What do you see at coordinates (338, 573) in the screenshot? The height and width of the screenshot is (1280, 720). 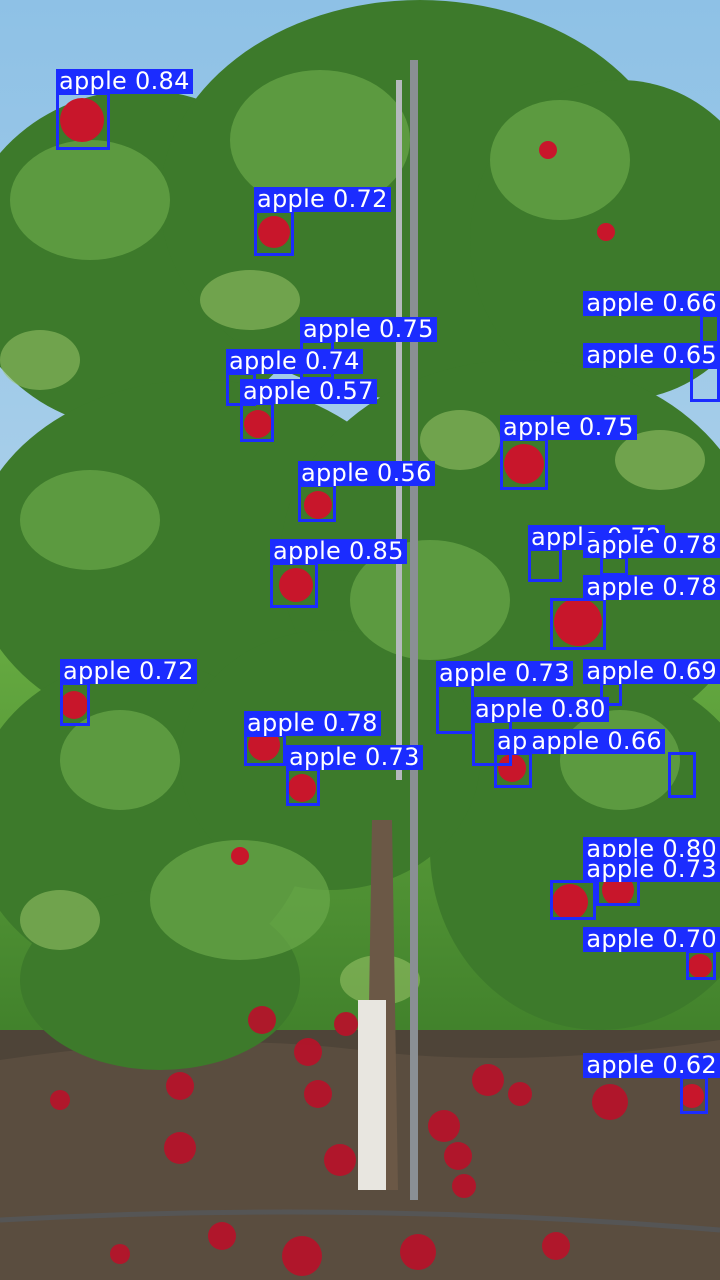 I see `detection-box: apple 0.85` at bounding box center [338, 573].